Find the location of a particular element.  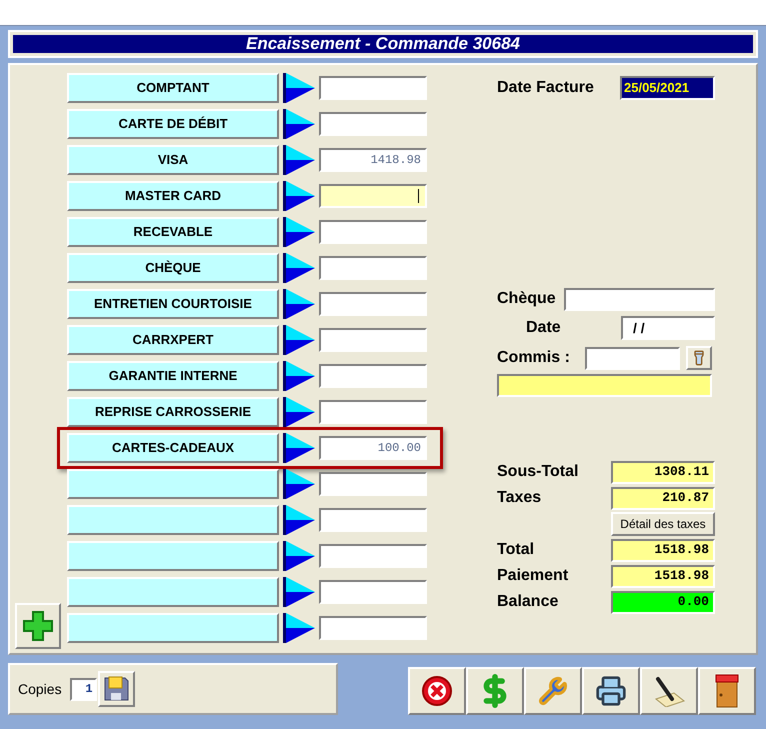

plus-icon is located at coordinates (38, 626).